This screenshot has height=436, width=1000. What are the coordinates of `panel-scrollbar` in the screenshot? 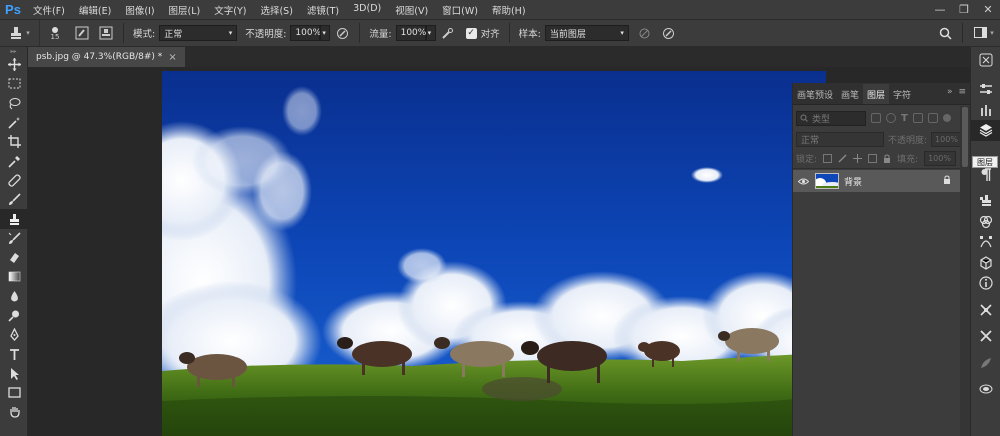 It's located at (965, 271).